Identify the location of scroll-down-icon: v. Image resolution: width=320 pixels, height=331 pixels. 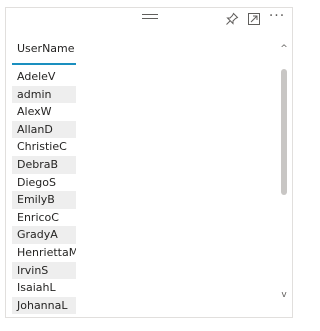
(284, 295).